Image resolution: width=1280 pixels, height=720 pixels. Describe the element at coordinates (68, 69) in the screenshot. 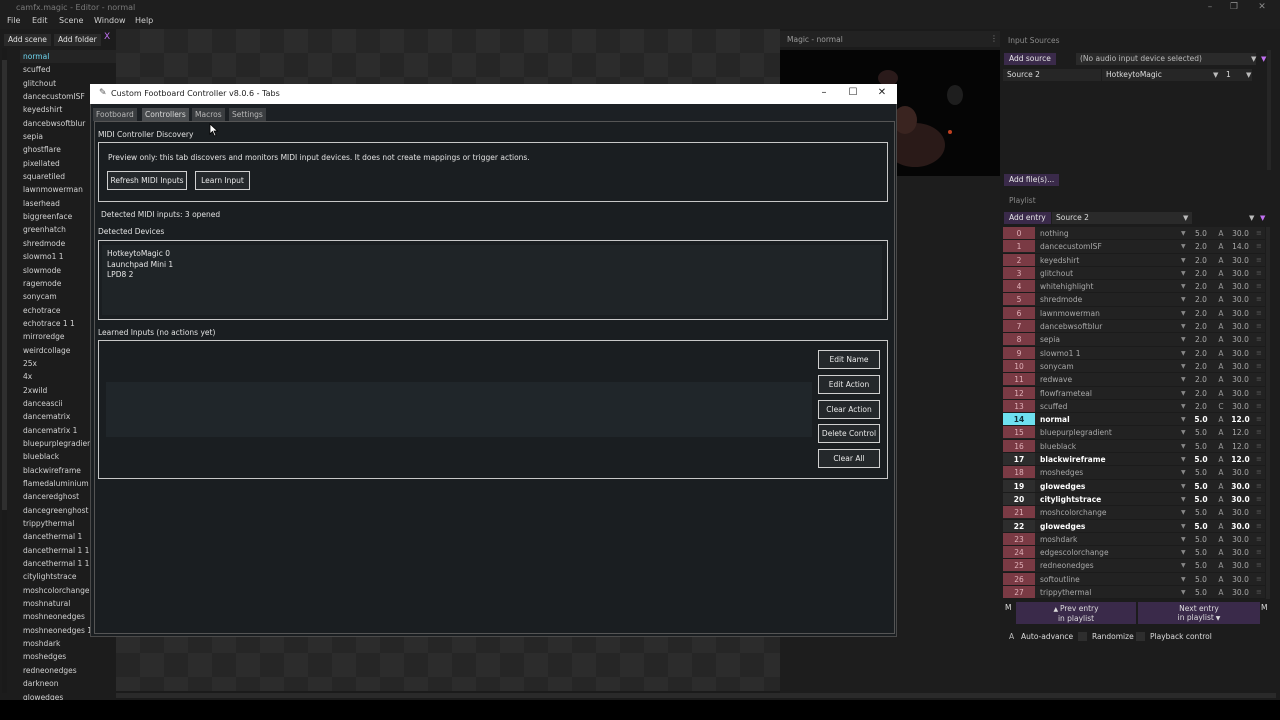

I see `scene-list-item: scuffed` at that location.